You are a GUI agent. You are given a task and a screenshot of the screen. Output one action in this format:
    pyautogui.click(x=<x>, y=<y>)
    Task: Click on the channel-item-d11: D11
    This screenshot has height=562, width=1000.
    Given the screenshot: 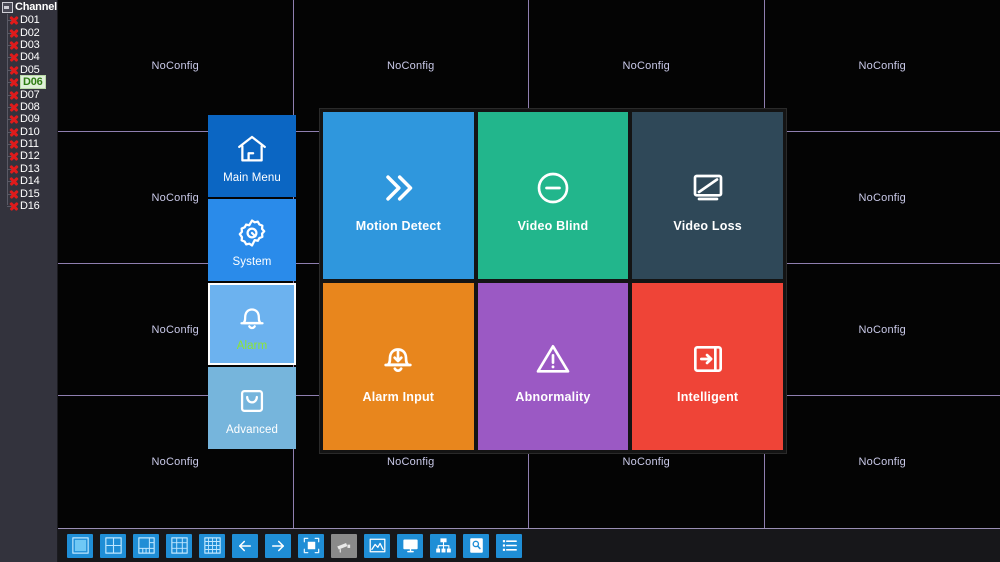 What is the action you would take?
    pyautogui.click(x=28, y=144)
    